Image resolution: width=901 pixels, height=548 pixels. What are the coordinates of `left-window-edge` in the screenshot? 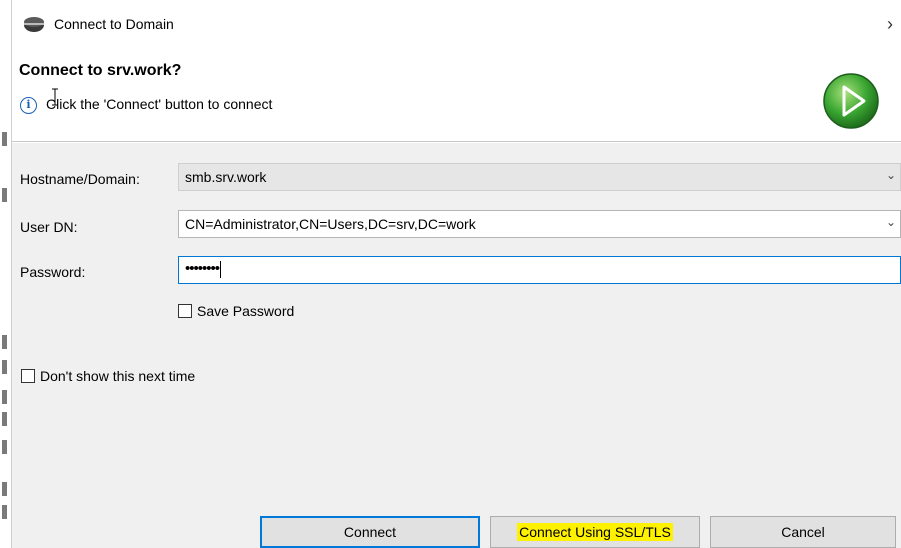 It's located at (6, 274).